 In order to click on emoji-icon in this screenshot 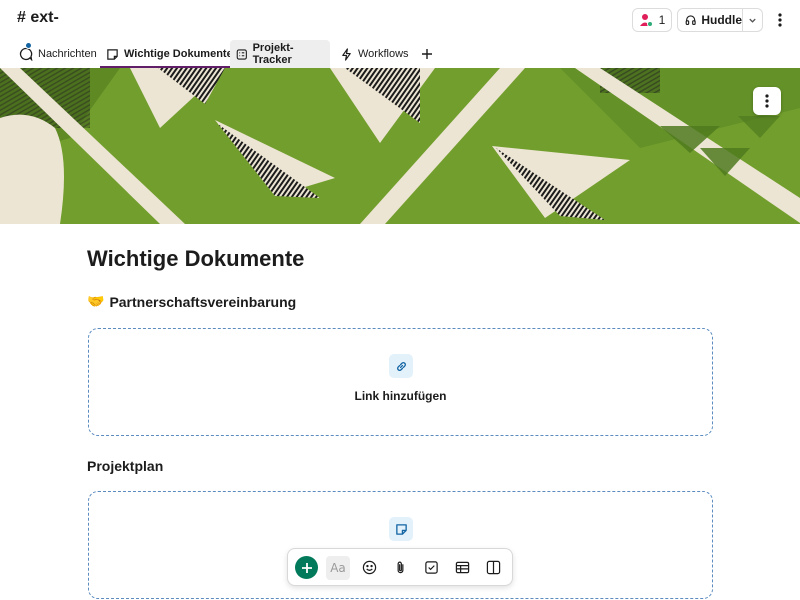, I will do `click(369, 567)`.